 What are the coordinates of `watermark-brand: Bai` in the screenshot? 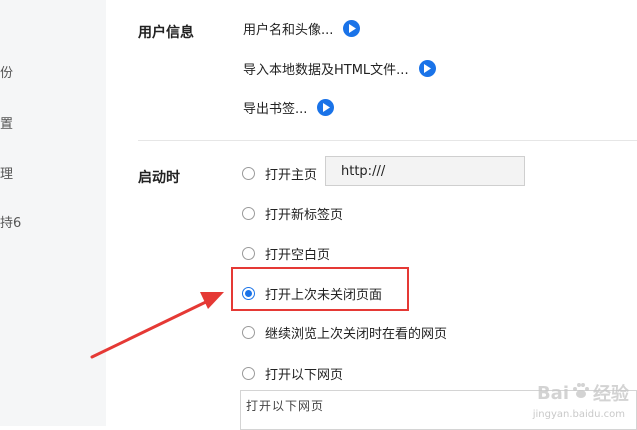 It's located at (552, 393).